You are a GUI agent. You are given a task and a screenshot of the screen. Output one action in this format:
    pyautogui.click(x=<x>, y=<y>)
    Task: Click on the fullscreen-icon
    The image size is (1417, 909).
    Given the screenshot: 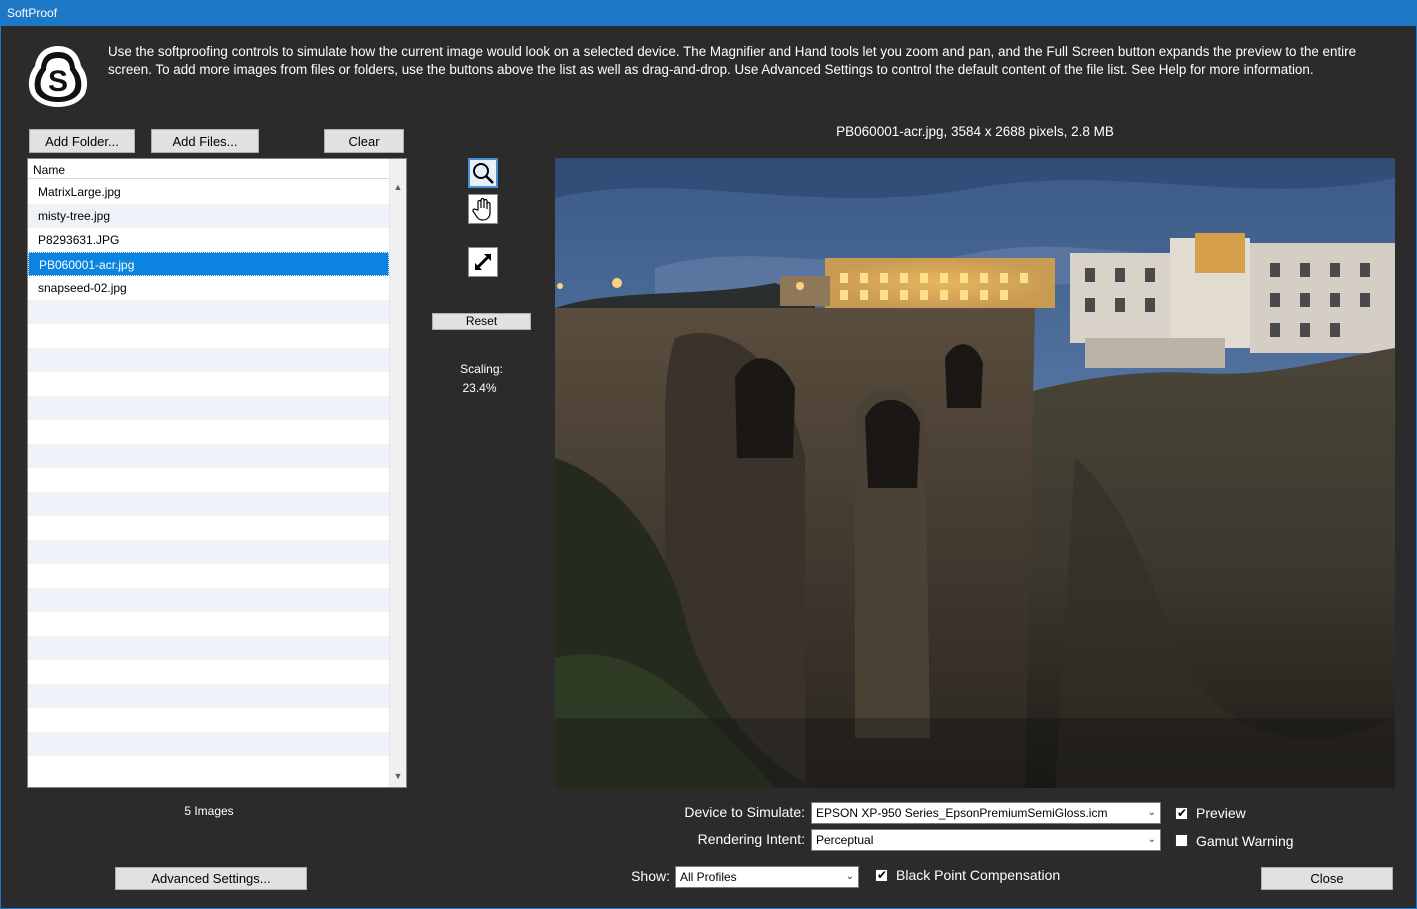 What is the action you would take?
    pyautogui.click(x=483, y=262)
    